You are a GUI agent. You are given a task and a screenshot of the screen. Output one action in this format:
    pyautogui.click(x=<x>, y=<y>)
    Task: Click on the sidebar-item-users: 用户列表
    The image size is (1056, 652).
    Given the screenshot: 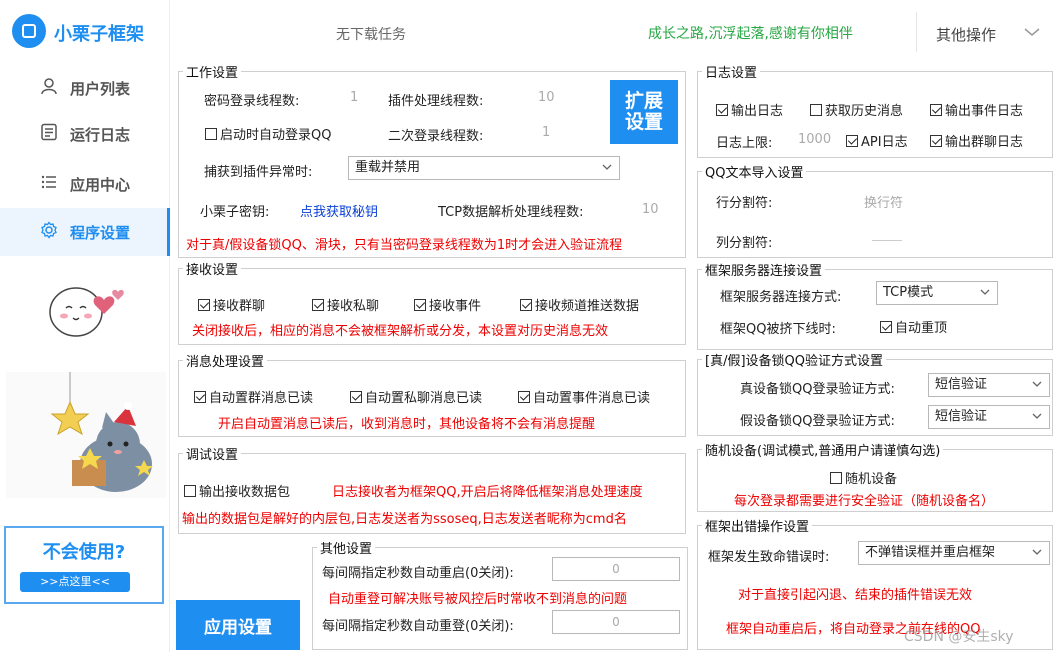 What is the action you would take?
    pyautogui.click(x=85, y=88)
    